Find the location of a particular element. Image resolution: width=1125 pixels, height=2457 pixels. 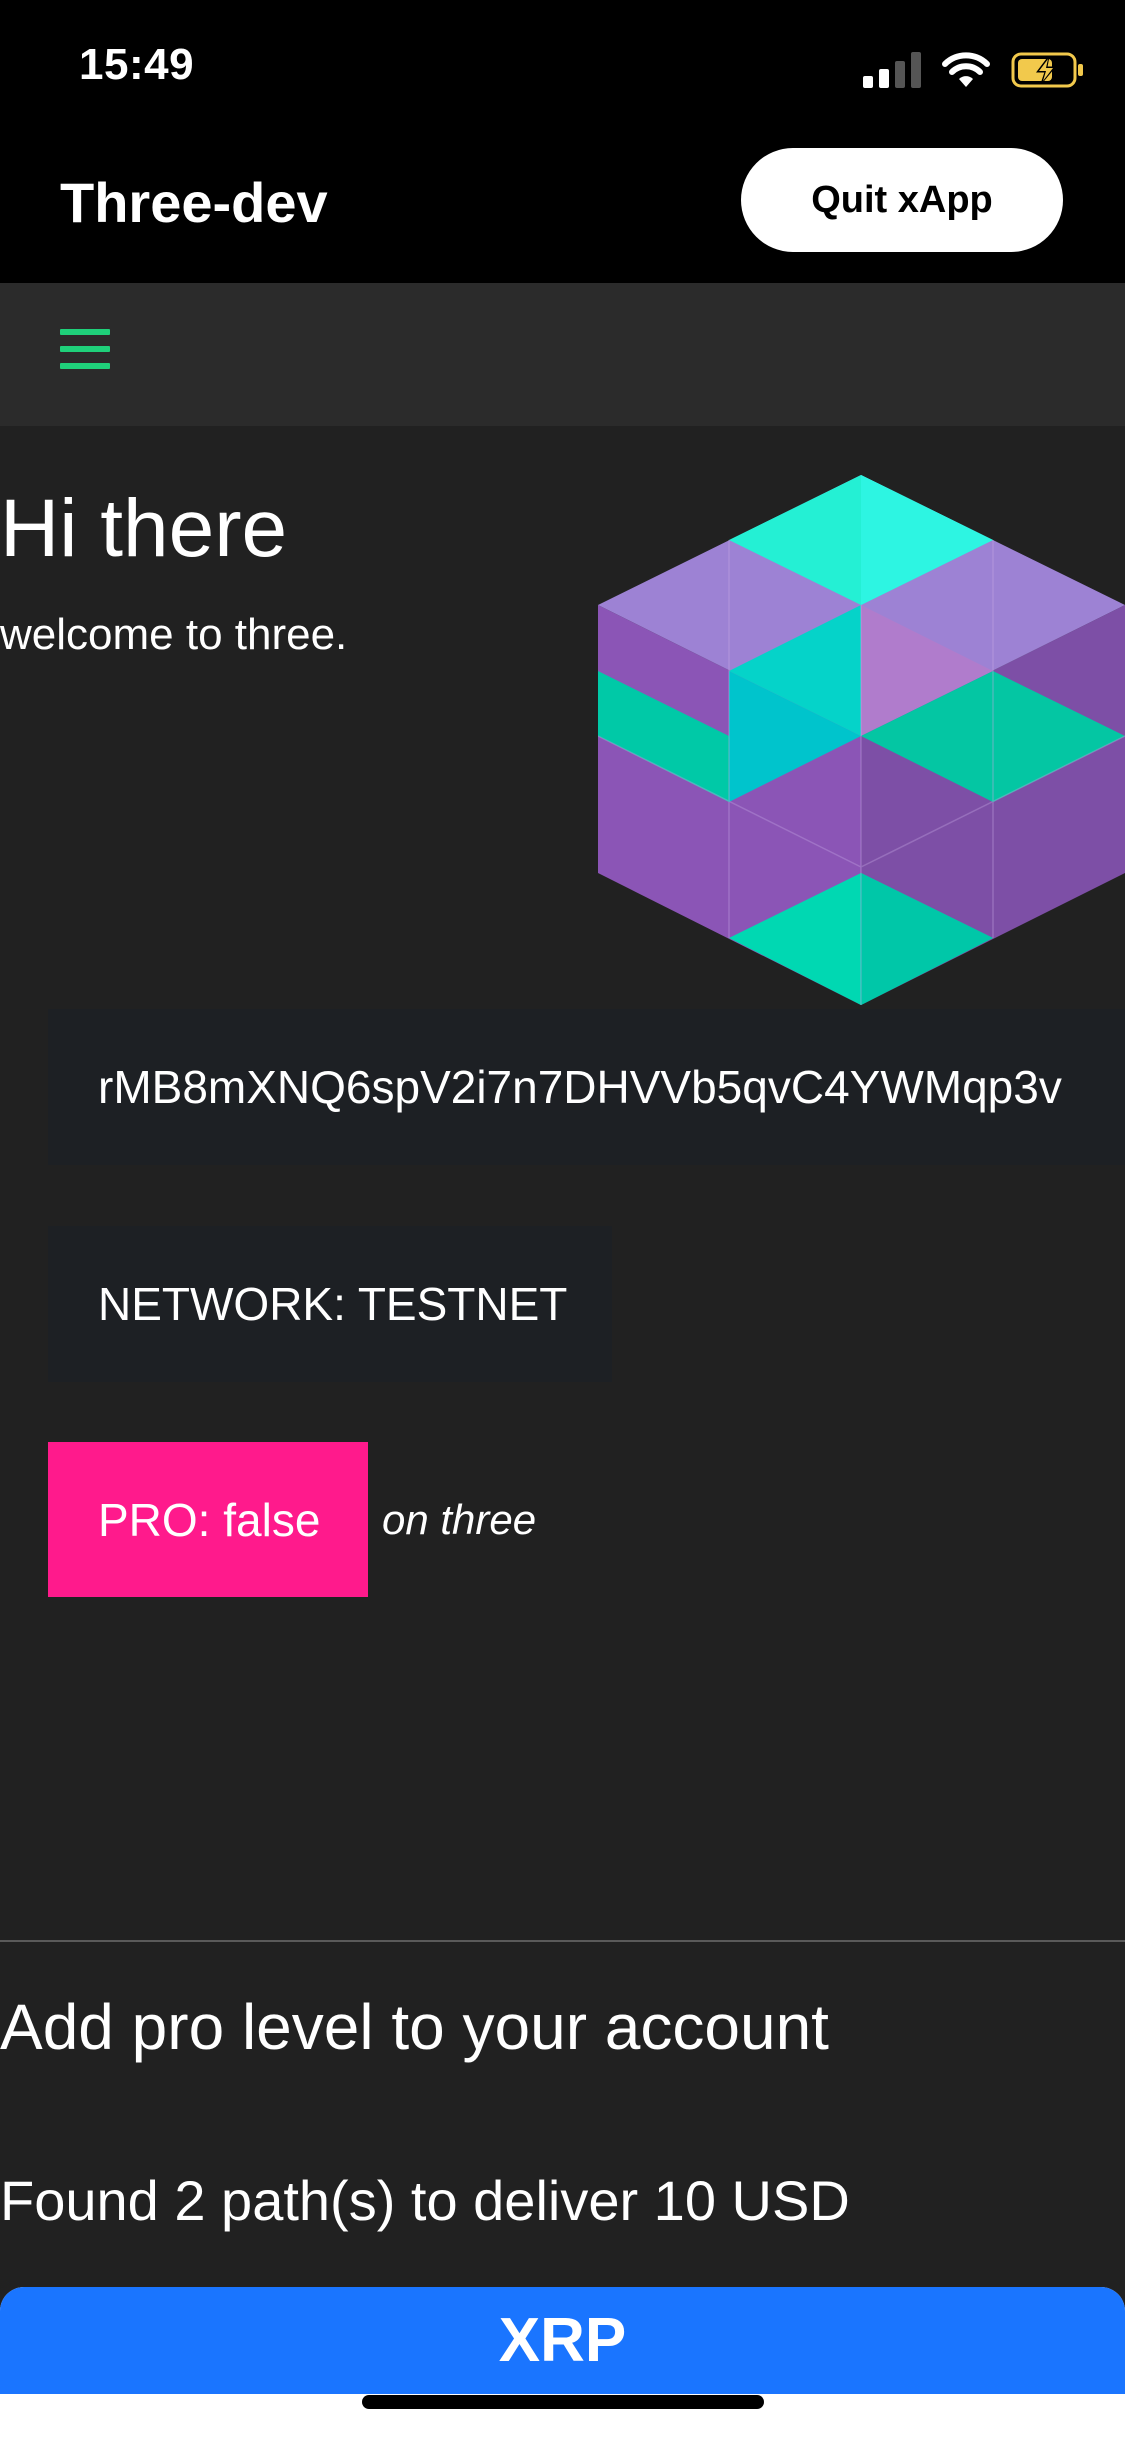

wifi-icon is located at coordinates (966, 69).